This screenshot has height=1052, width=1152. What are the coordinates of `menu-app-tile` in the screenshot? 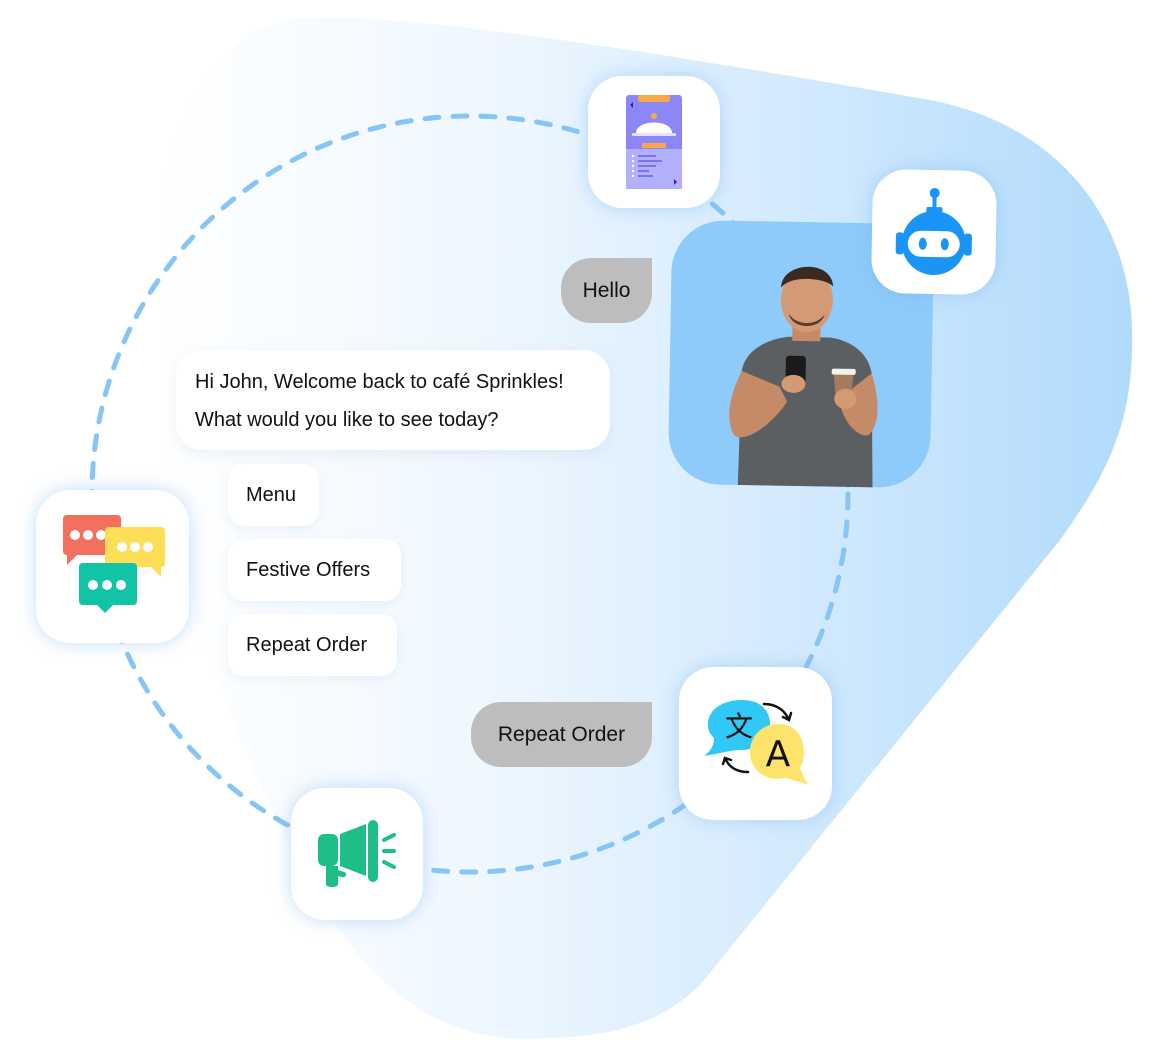 It's located at (654, 142).